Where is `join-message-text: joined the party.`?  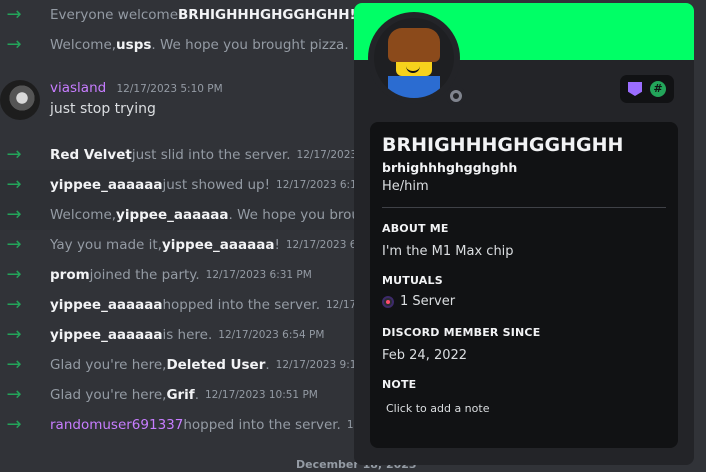
join-message-text: joined the party. is located at coordinates (144, 275).